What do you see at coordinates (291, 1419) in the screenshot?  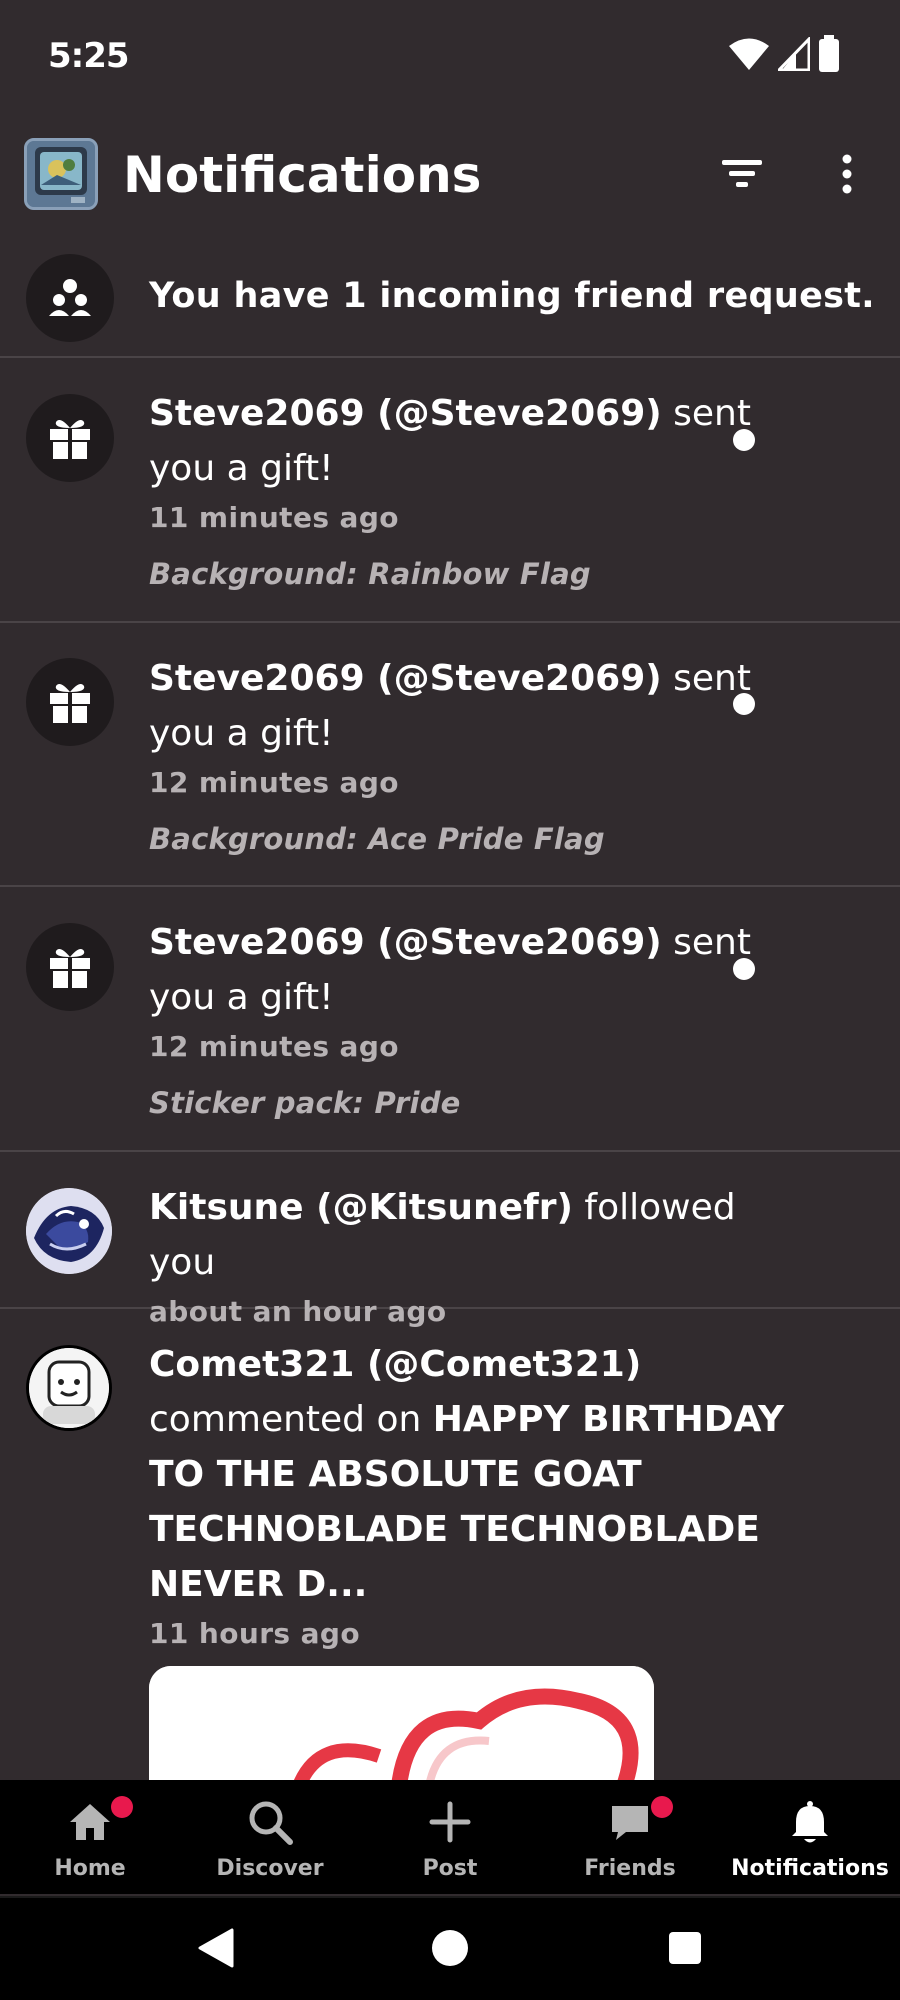 I see `notification-action: commented on` at bounding box center [291, 1419].